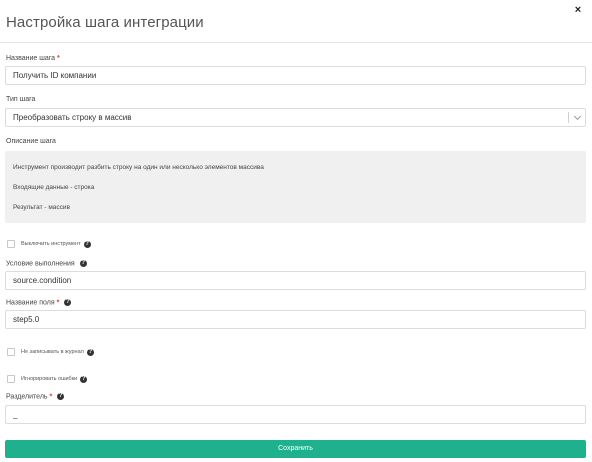  What do you see at coordinates (295, 75) in the screenshot?
I see `step-name-input` at bounding box center [295, 75].